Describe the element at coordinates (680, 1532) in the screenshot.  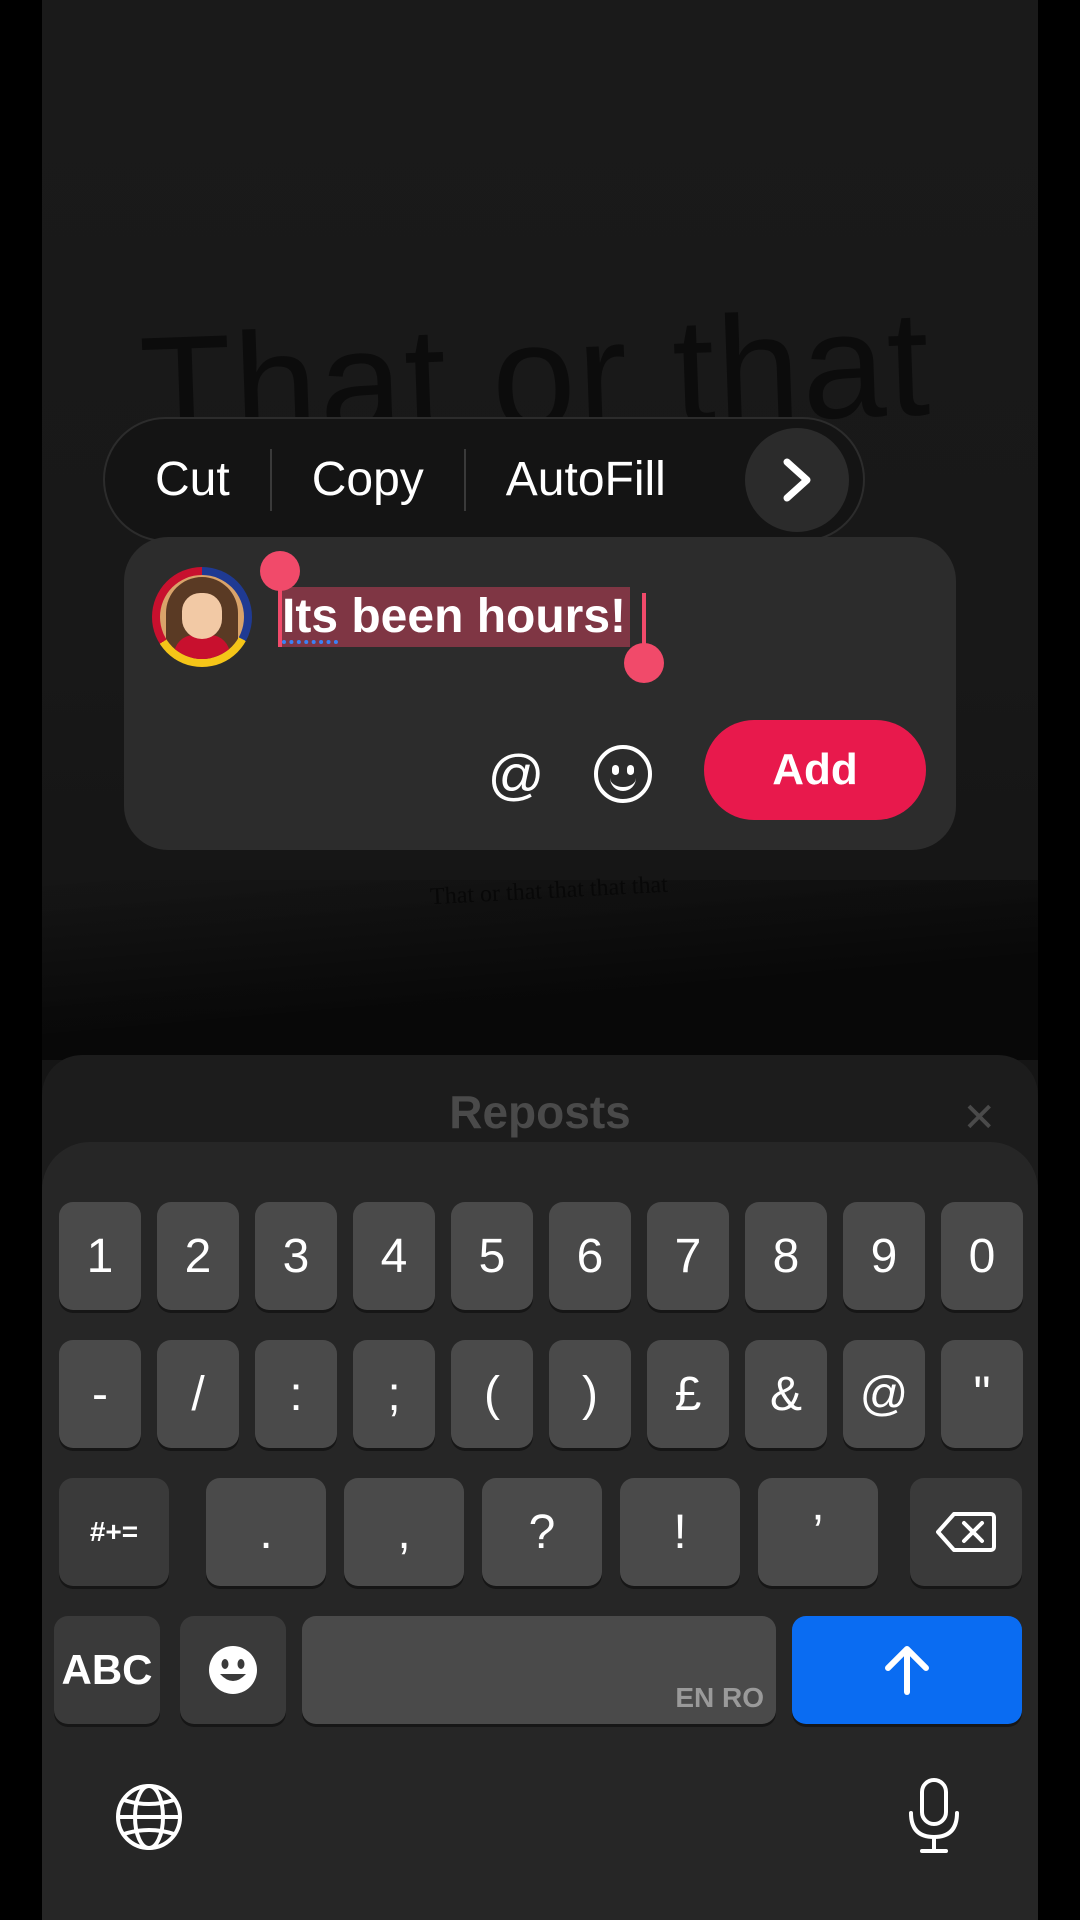
I see `key-punctuation: !` at that location.